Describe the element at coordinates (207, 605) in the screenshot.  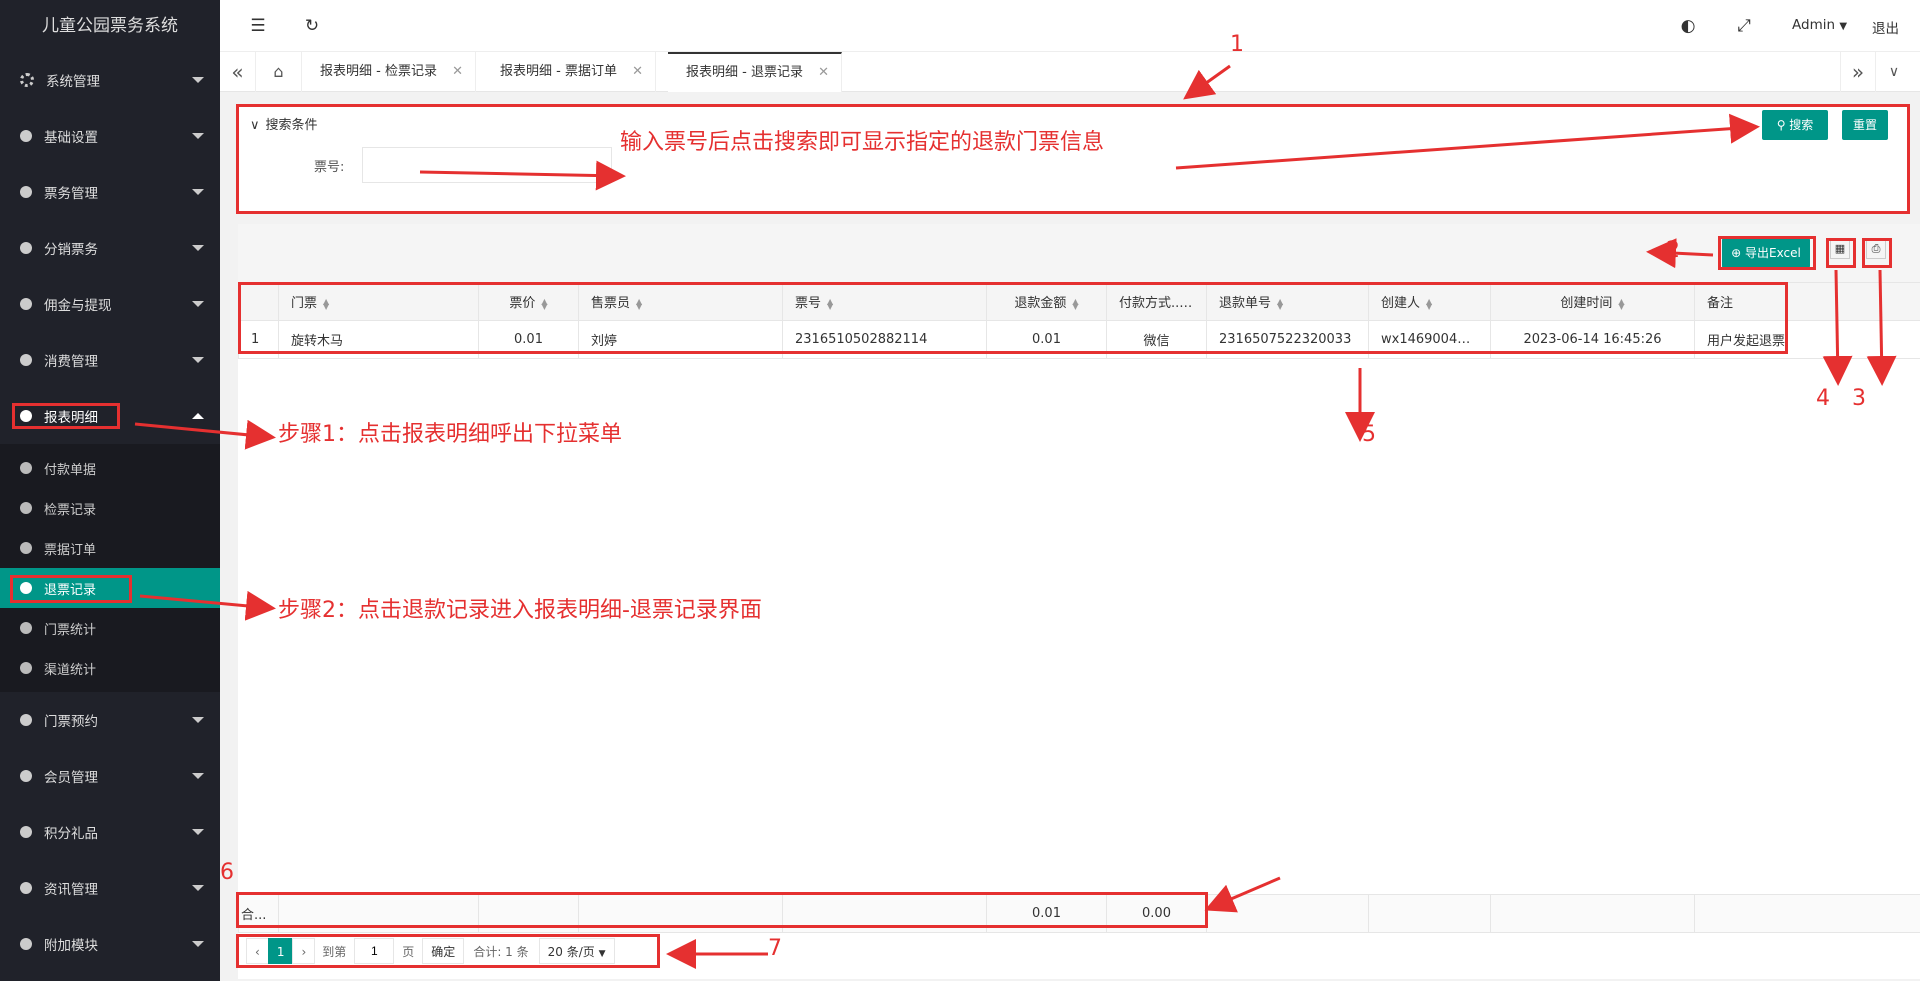
I see `arrow-step2` at that location.